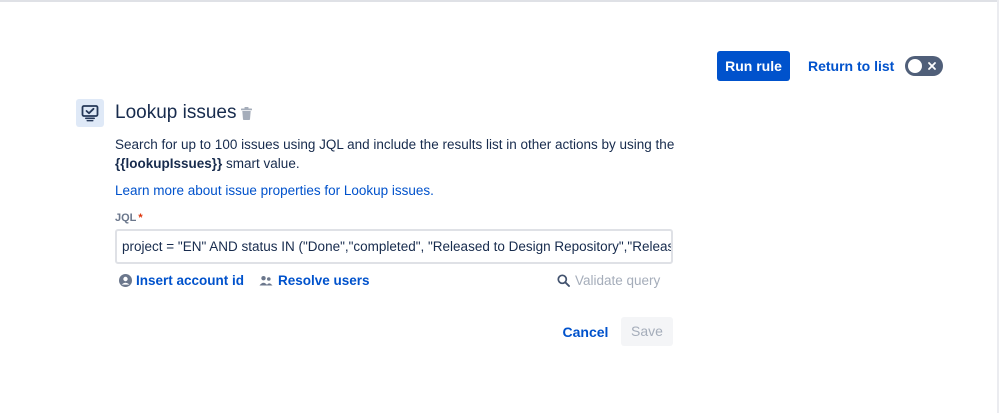  I want to click on resolve-users-label: Resolve users, so click(324, 280).